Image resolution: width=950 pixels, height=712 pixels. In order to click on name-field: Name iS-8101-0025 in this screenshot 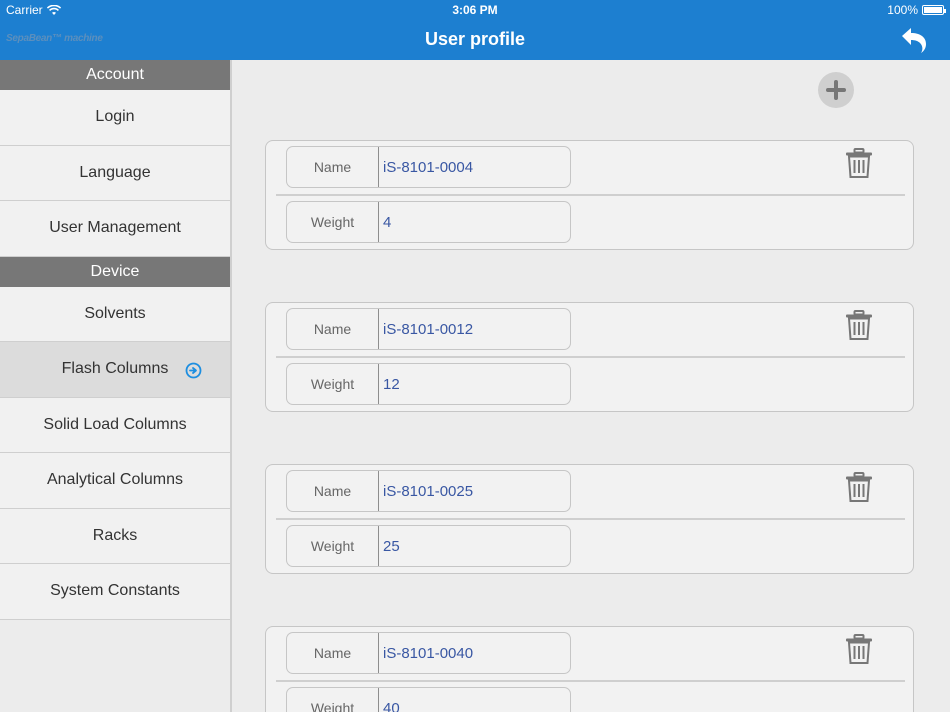, I will do `click(428, 491)`.